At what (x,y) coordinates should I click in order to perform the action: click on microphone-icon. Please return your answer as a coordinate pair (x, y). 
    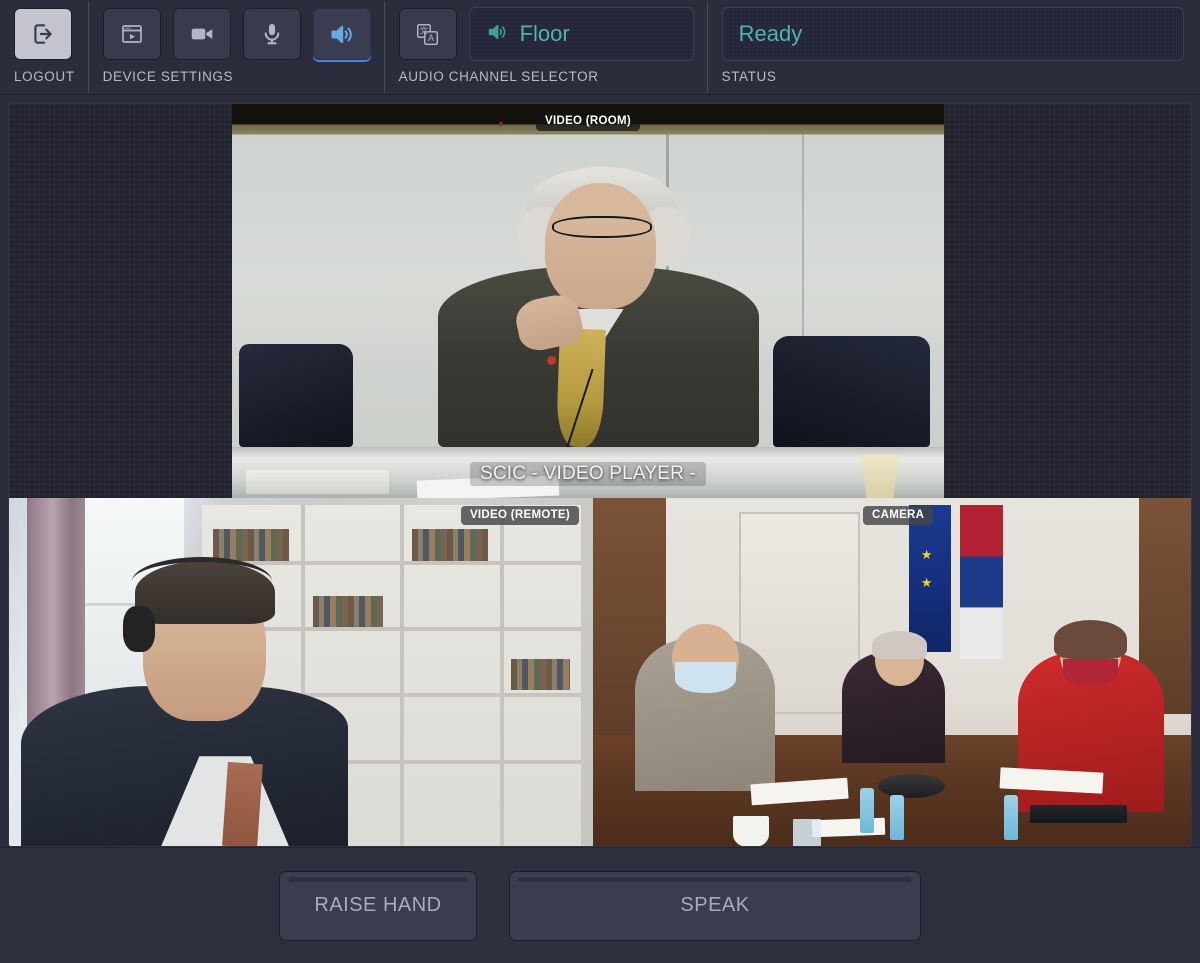
    Looking at the image, I should click on (272, 34).